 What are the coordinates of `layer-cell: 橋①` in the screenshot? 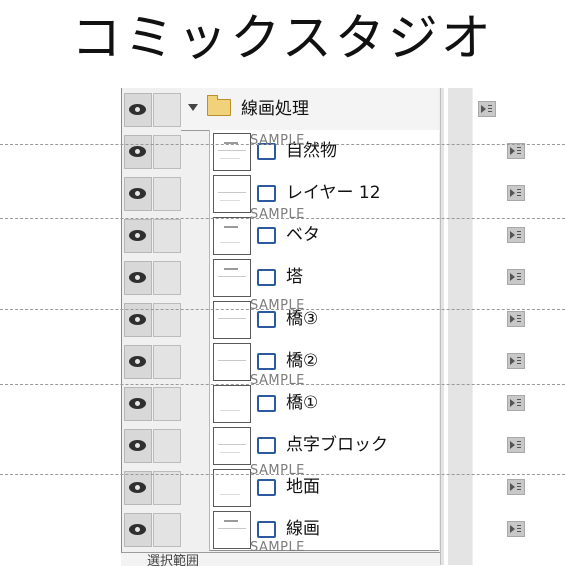 It's located at (367, 403).